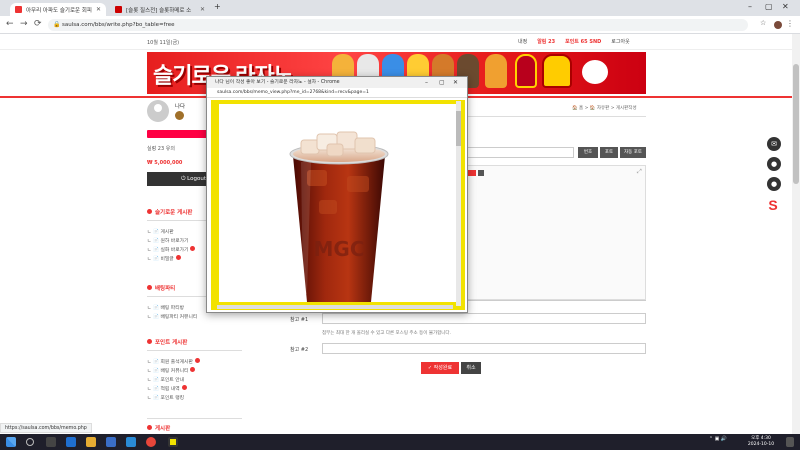 The height and width of the screenshot is (450, 800). Describe the element at coordinates (57, 24) in the screenshot. I see `lock-icon: 🔒` at that location.